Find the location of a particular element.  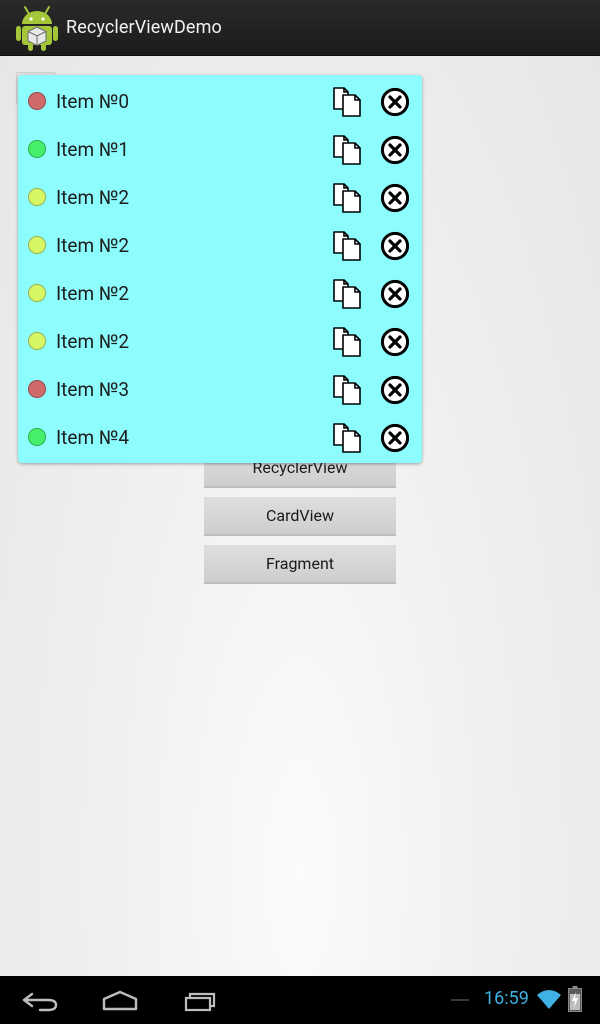

item-label: Item №1 is located at coordinates (93, 149).